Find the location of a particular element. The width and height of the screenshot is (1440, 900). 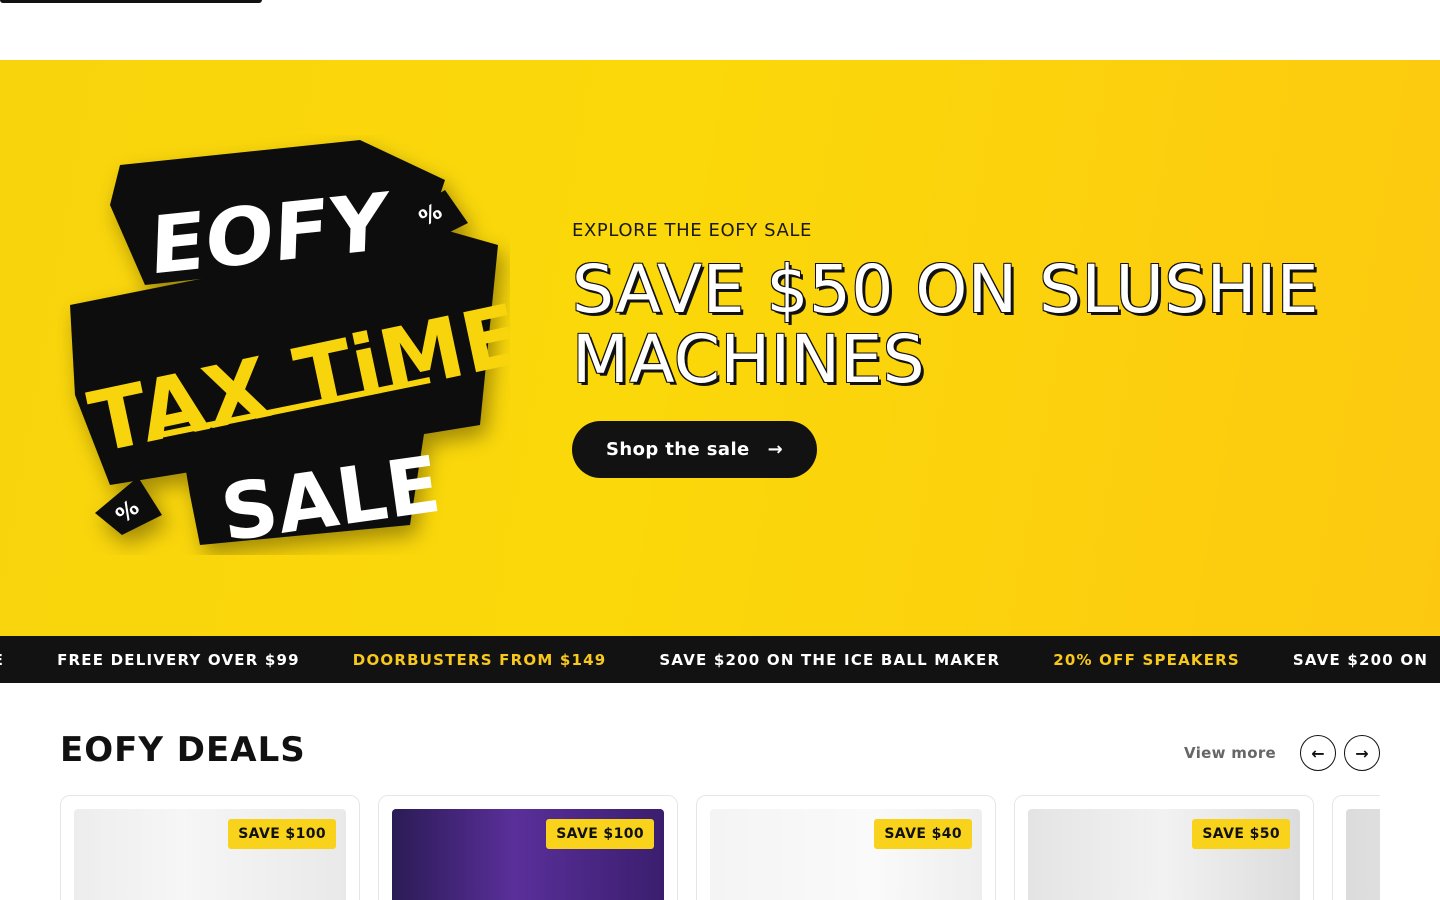

deals-carousel: SAVE $100 SAVE $100 SAVE $40 SAVE $50 is located at coordinates (720, 847).